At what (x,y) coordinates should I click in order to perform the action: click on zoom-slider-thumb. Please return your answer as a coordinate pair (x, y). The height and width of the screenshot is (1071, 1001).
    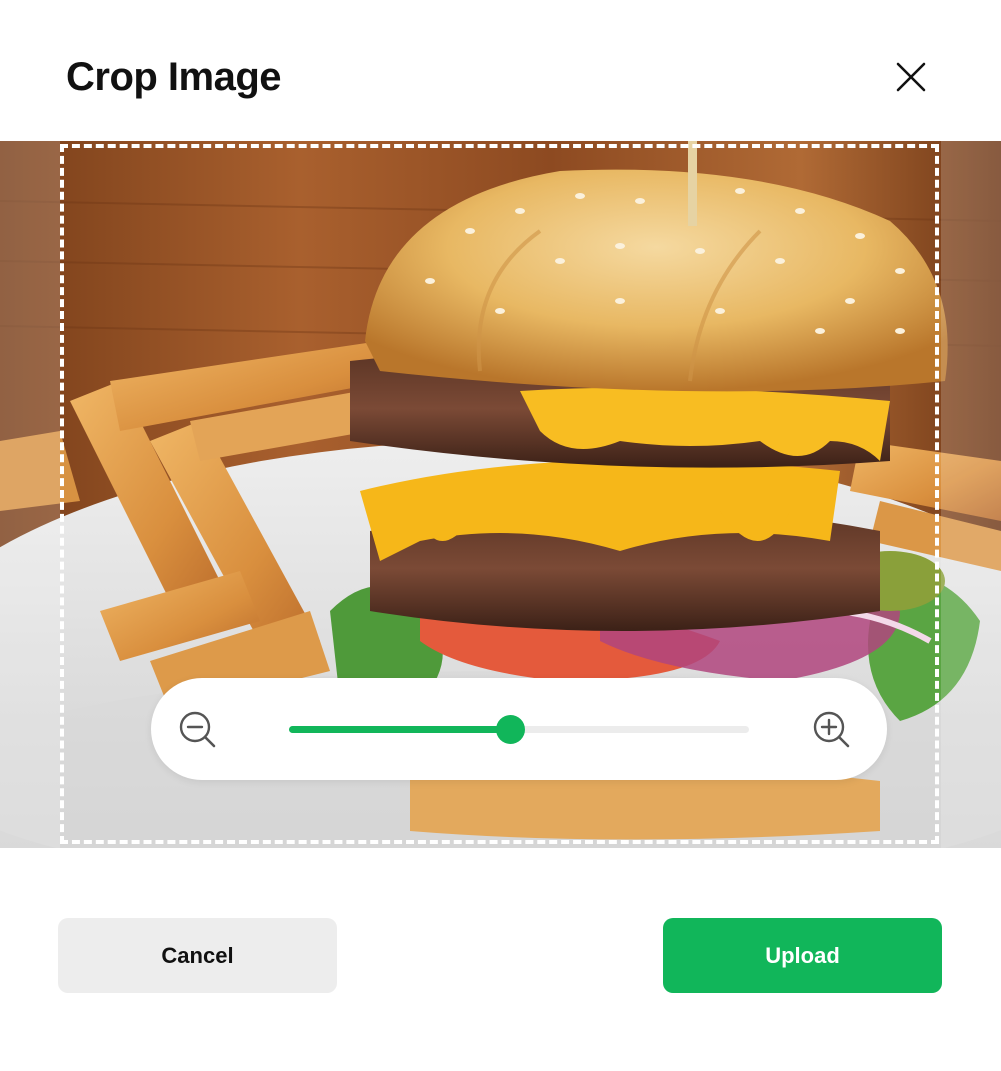
    Looking at the image, I should click on (510, 729).